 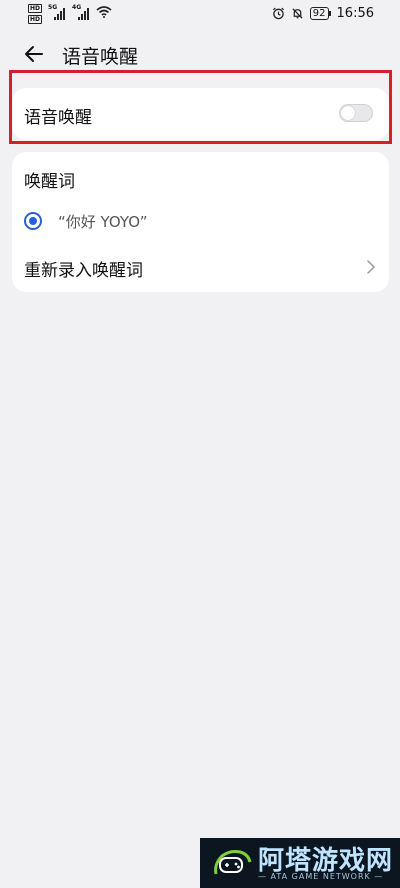 I want to click on wake-word-card: 唤醒词 “你好 YOYO” 重新录入唤醒词, so click(x=200, y=222).